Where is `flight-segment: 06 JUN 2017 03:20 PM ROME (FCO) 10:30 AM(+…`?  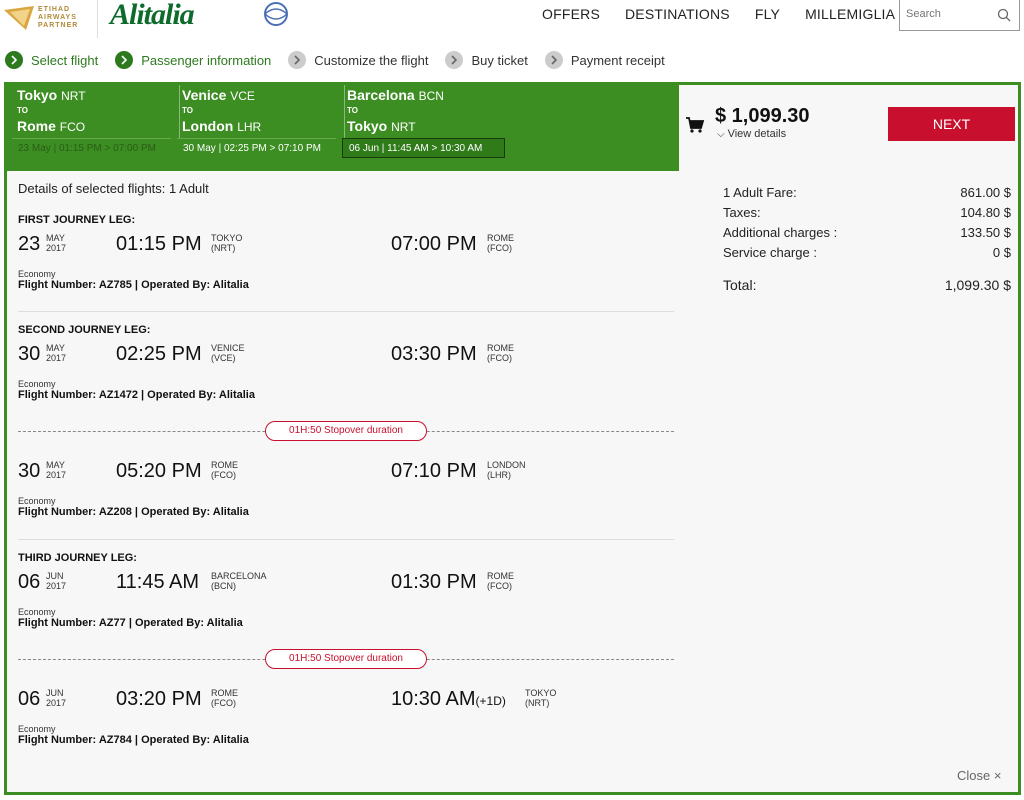 flight-segment: 06 JUN 2017 03:20 PM ROME (FCO) 10:30 AM(+… is located at coordinates (287, 717).